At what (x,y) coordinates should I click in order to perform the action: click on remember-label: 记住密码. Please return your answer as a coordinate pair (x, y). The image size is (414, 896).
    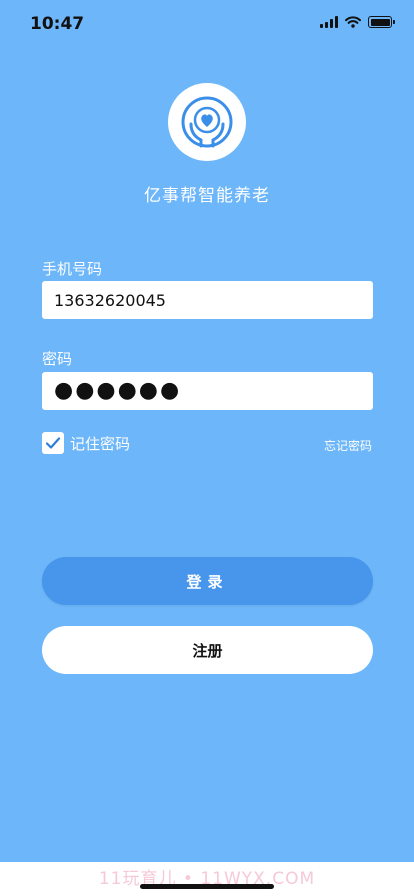
    Looking at the image, I should click on (100, 443).